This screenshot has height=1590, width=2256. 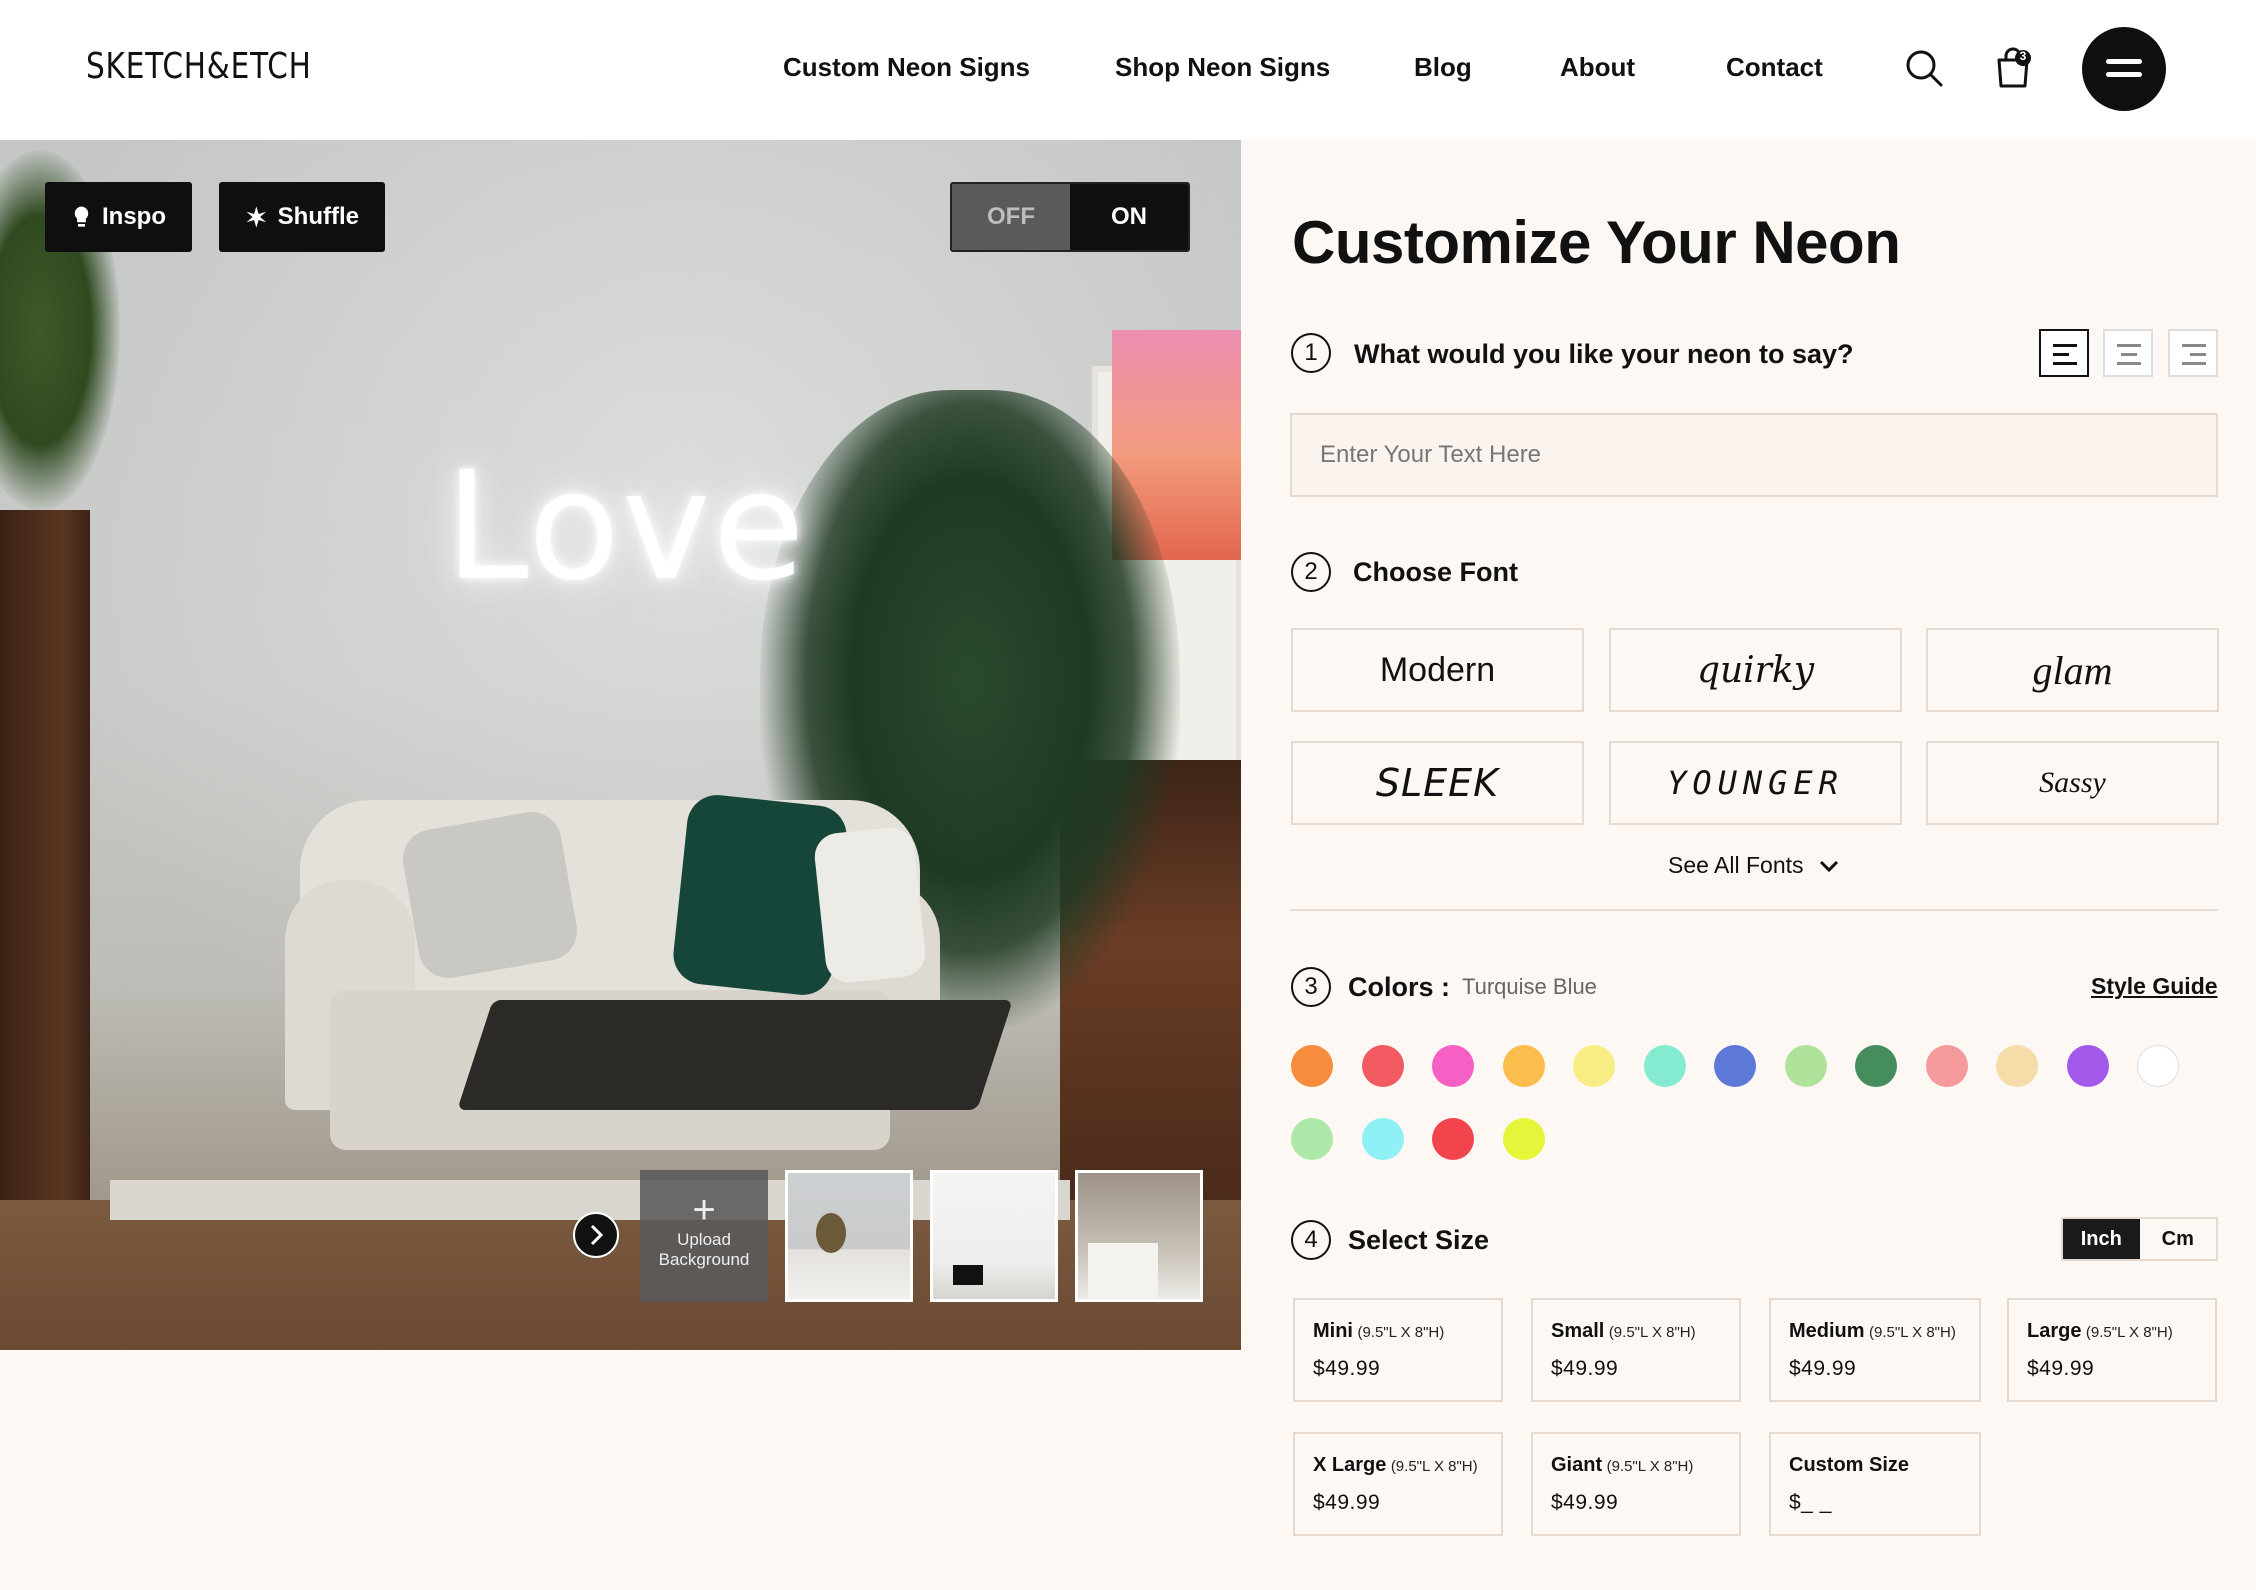 I want to click on step-2-label: Choose Font, so click(x=1435, y=572).